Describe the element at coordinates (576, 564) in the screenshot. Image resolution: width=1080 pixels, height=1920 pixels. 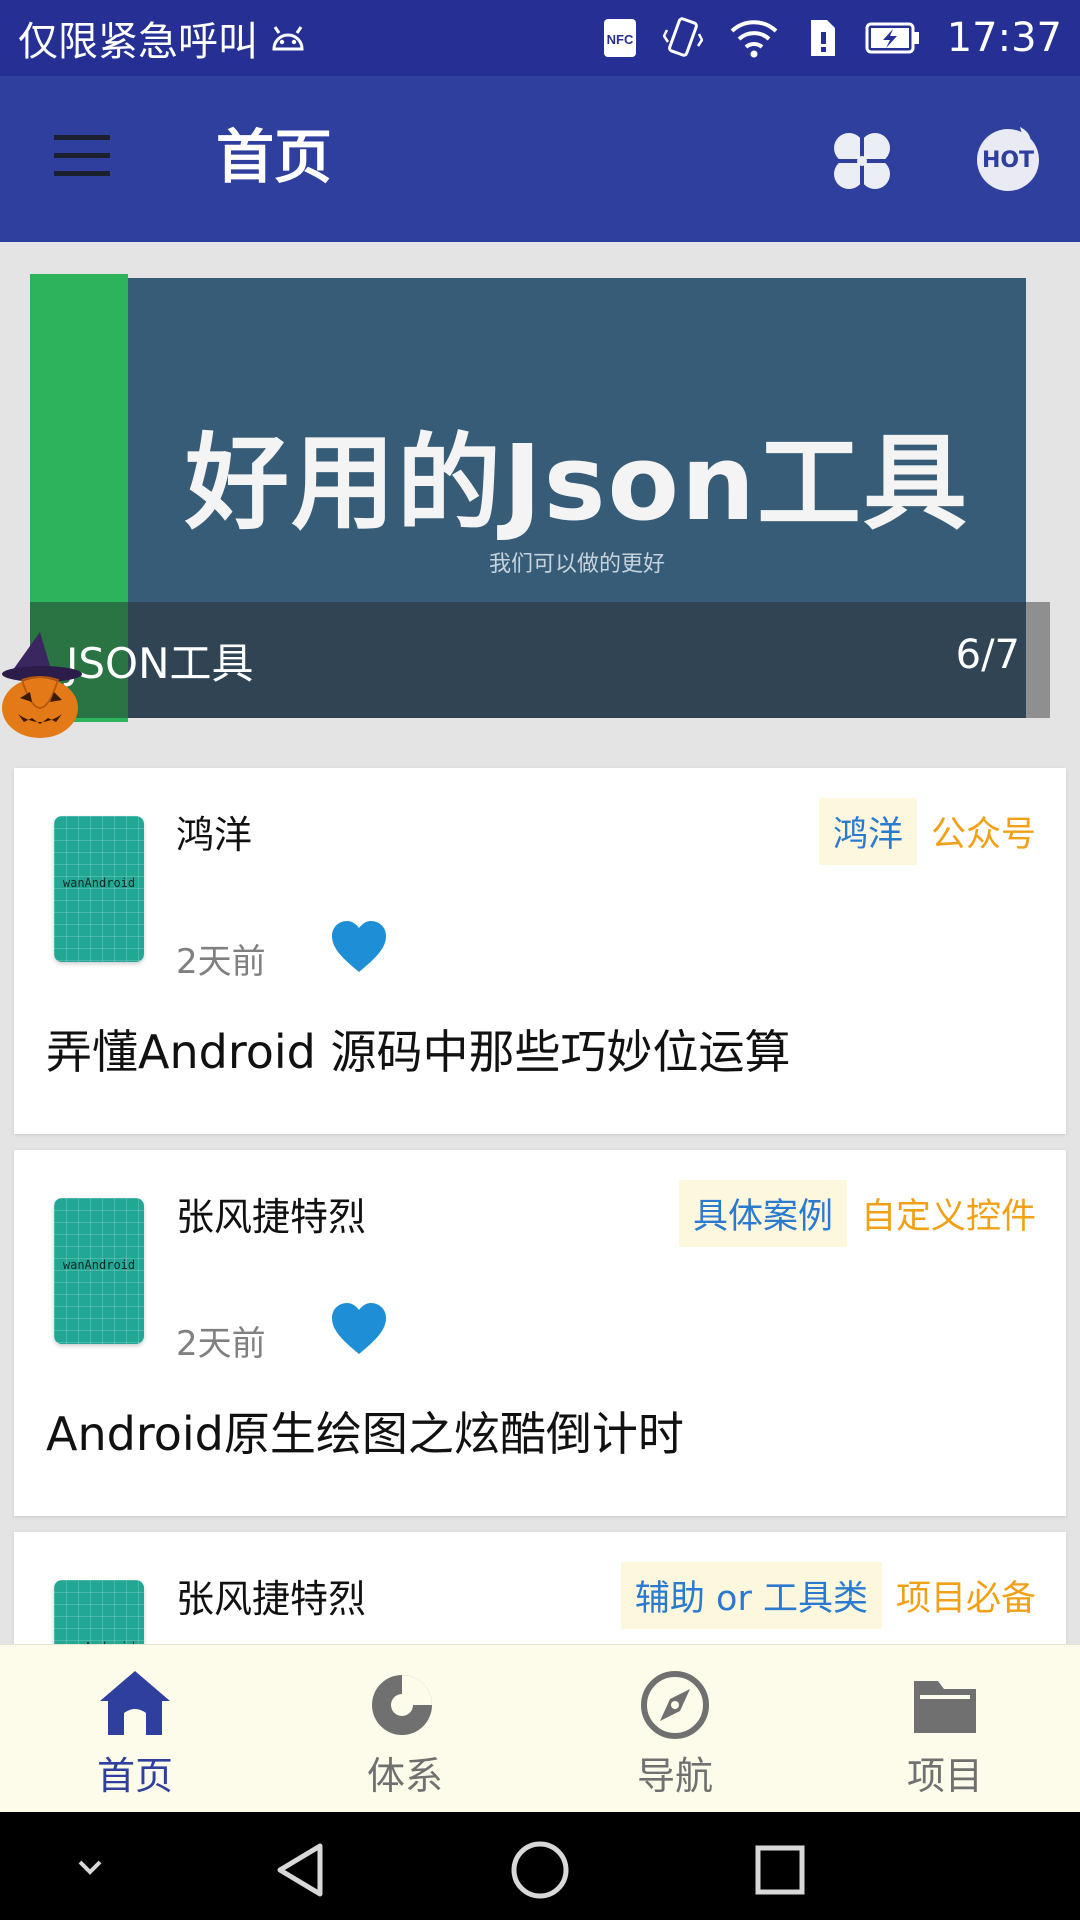
I see `banner-slide-subtitle: 我们可以做的更好` at that location.